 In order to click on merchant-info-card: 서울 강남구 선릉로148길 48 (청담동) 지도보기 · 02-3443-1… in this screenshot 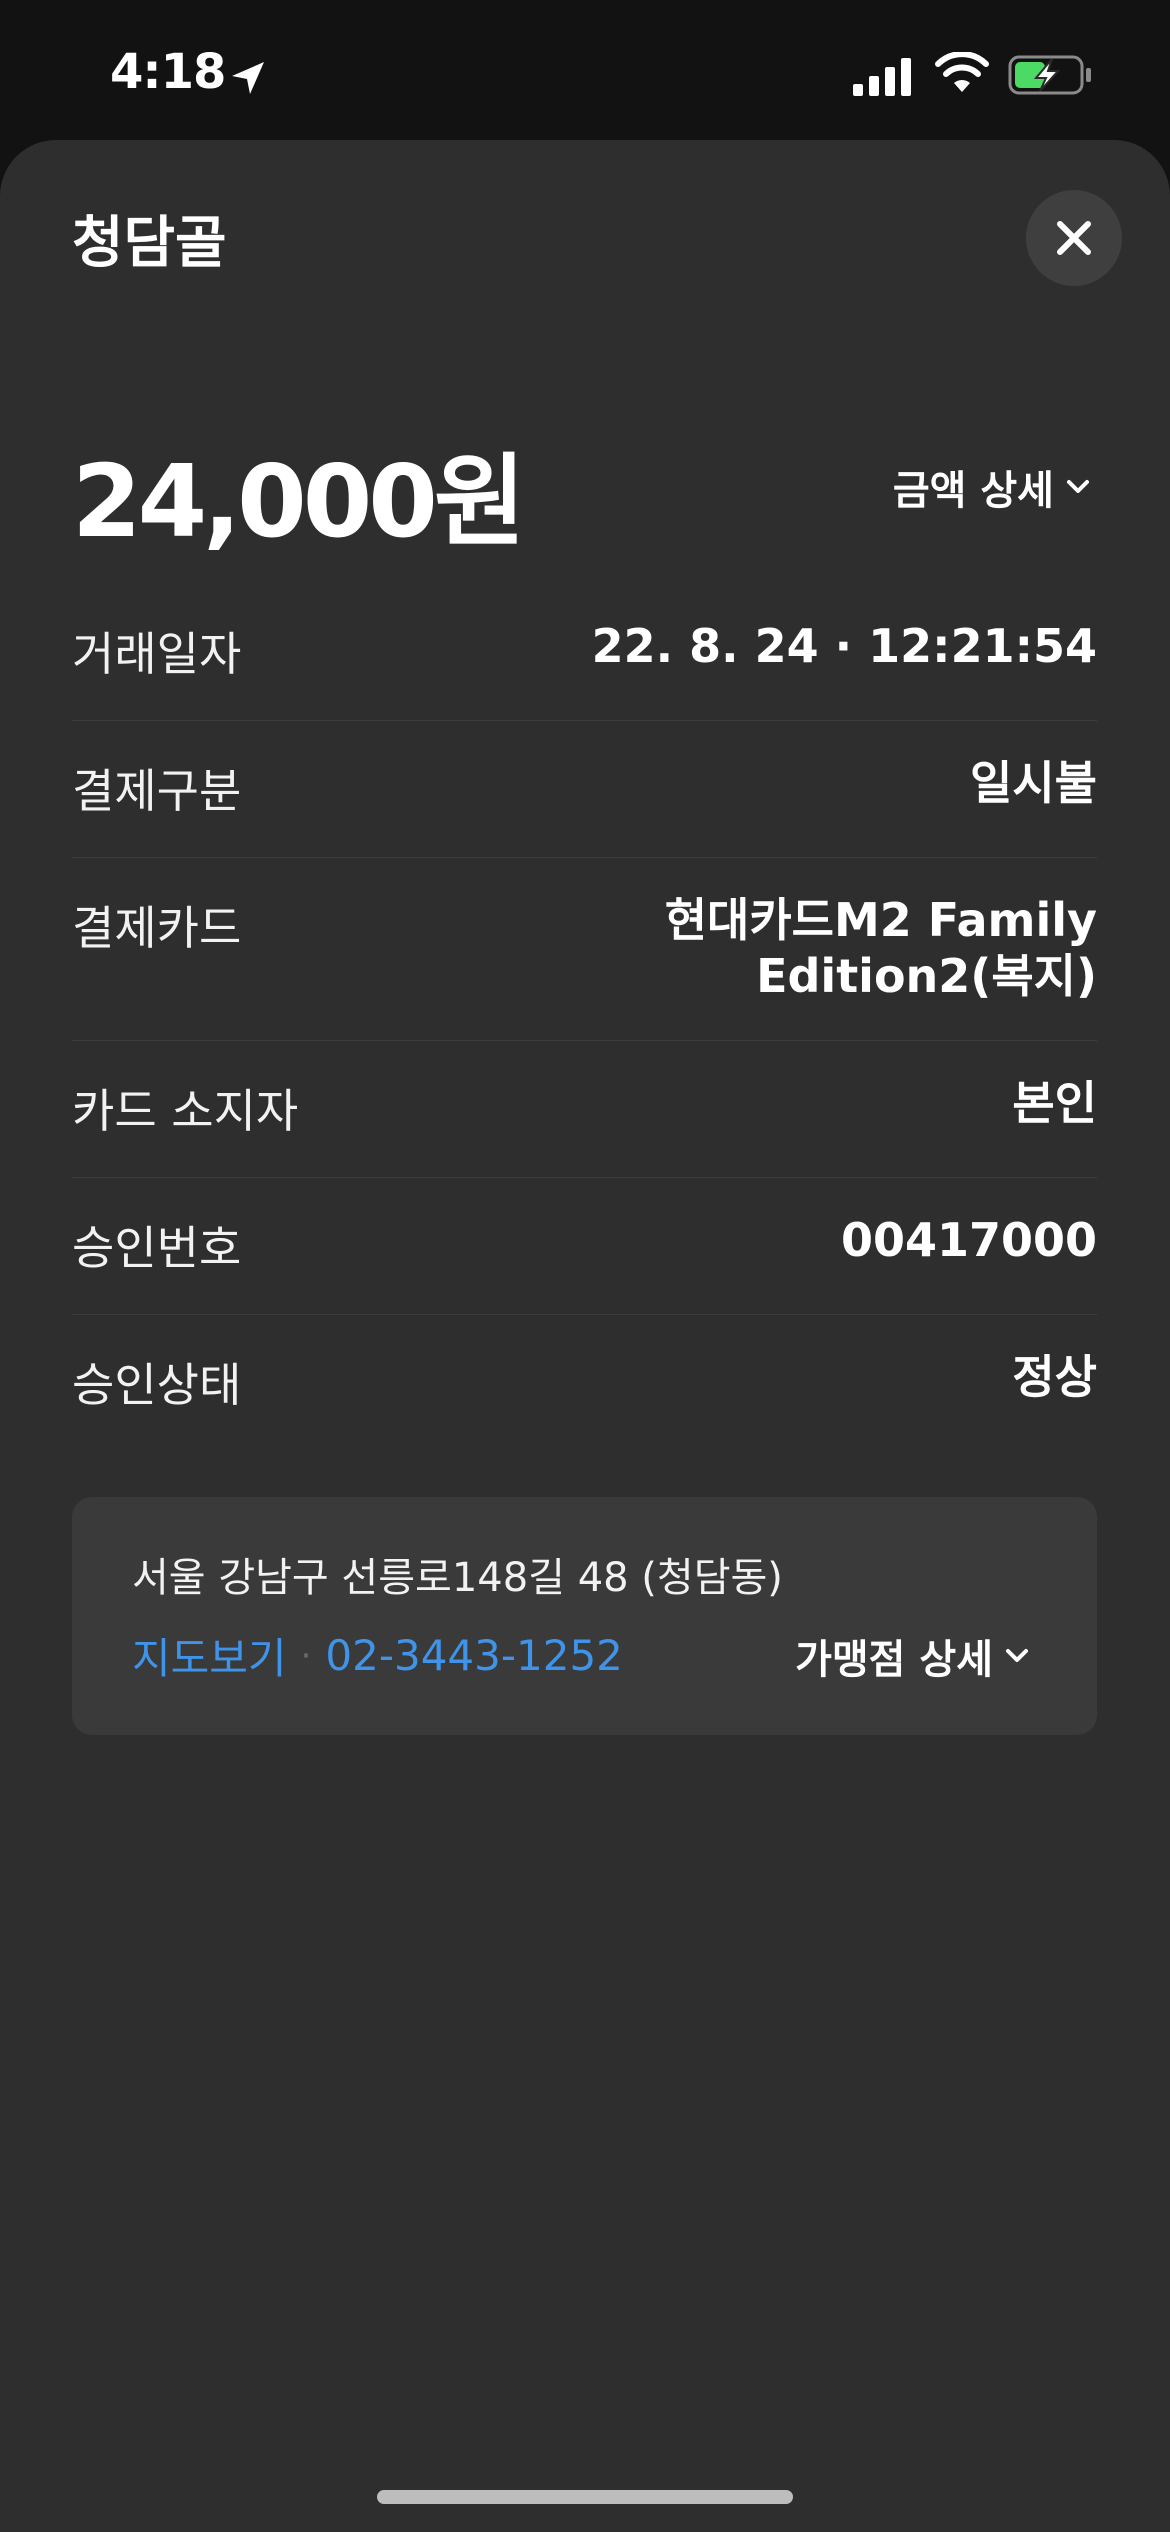, I will do `click(584, 1616)`.